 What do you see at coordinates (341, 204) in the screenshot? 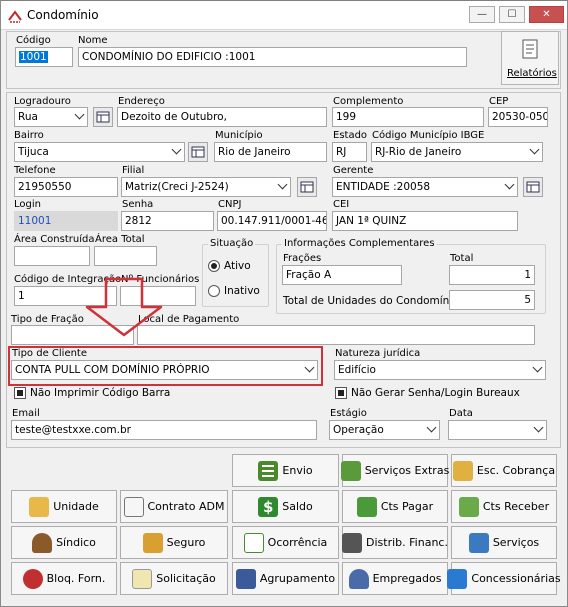
I see `cei-label: CEI` at bounding box center [341, 204].